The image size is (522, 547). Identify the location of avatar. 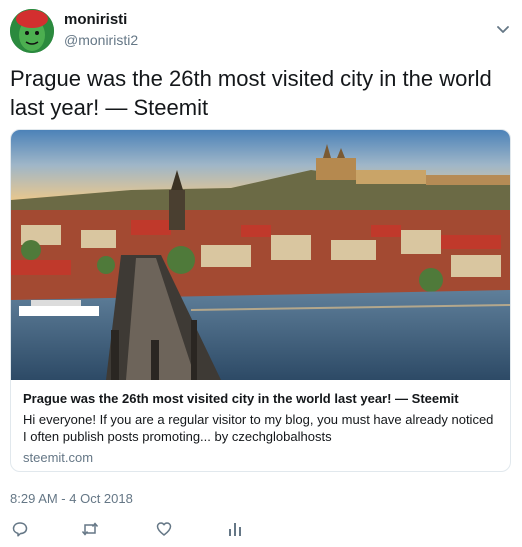
(32, 31).